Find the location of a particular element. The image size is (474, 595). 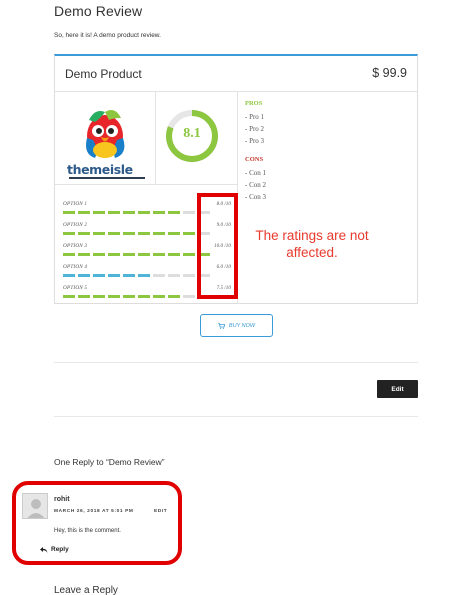

avatar is located at coordinates (35, 506).